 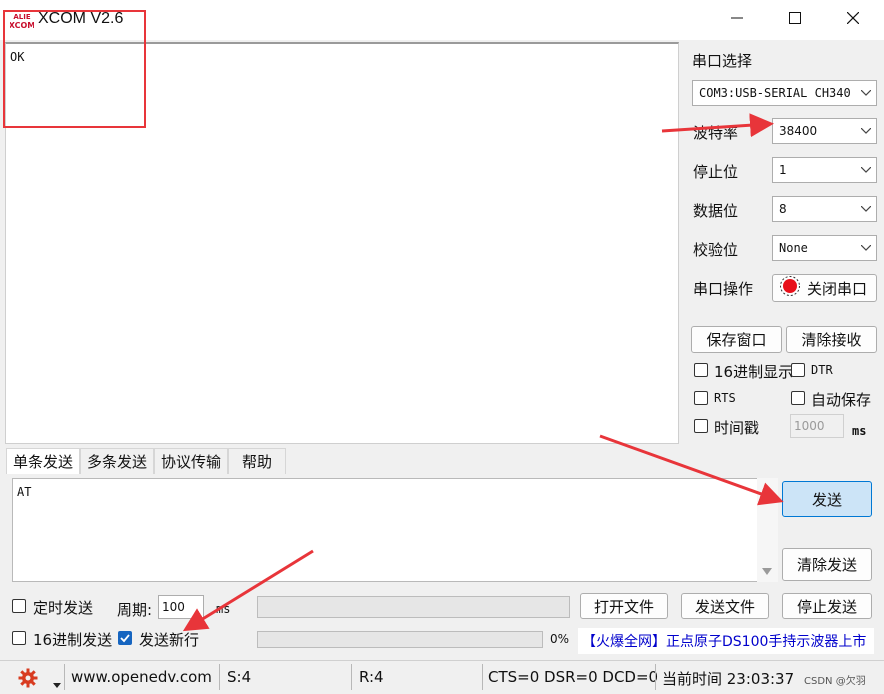 What do you see at coordinates (701, 426) in the screenshot?
I see `timestamp-checkbox` at bounding box center [701, 426].